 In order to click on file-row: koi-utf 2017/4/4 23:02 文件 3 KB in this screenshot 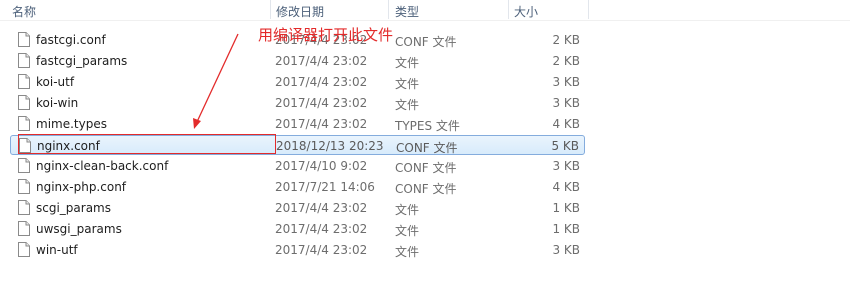, I will do `click(297, 82)`.